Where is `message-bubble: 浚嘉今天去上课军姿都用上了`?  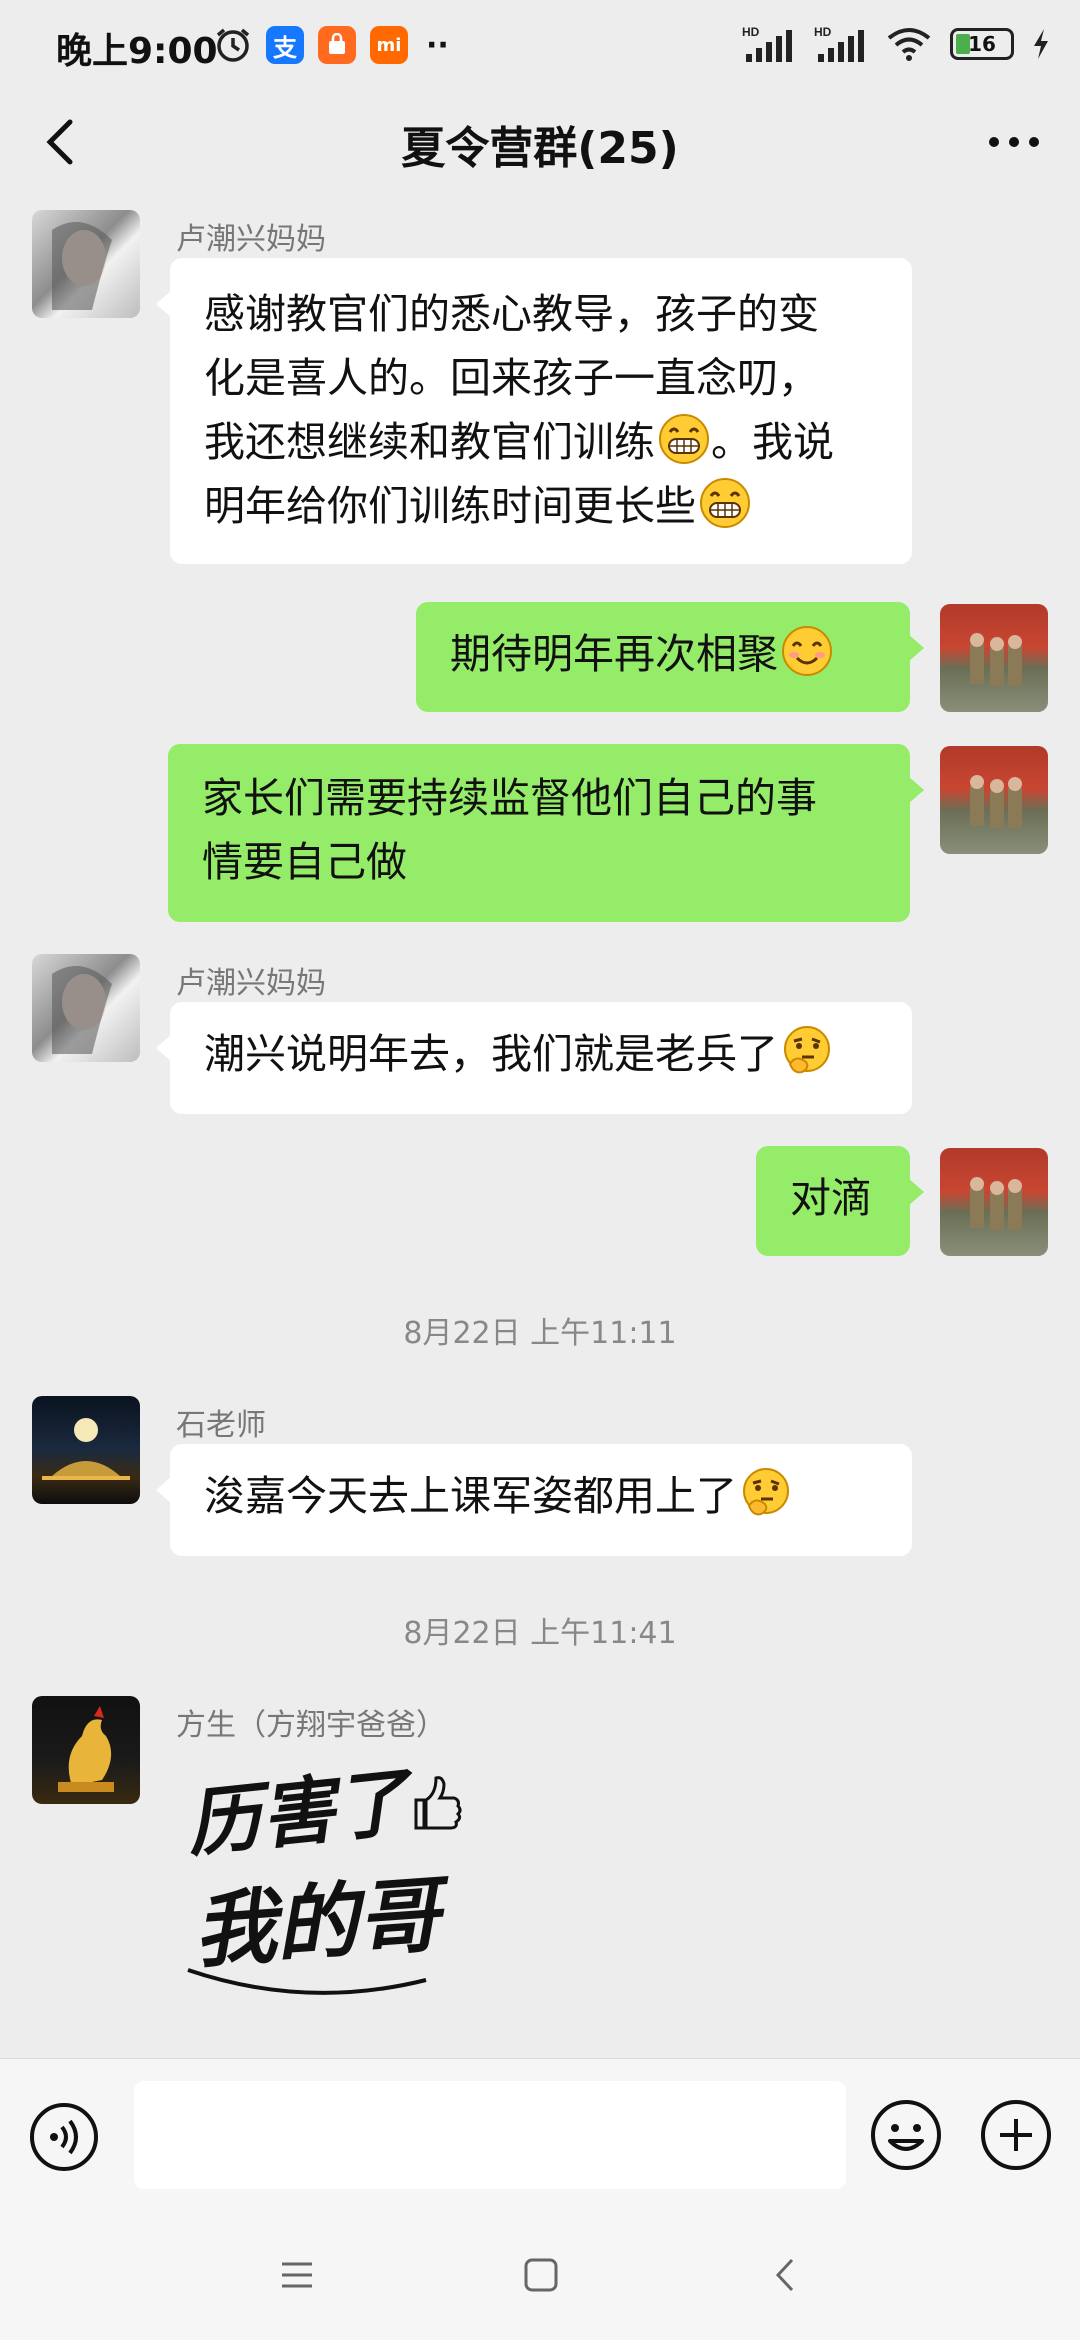
message-bubble: 浚嘉今天去上课军姿都用上了 is located at coordinates (534, 1500).